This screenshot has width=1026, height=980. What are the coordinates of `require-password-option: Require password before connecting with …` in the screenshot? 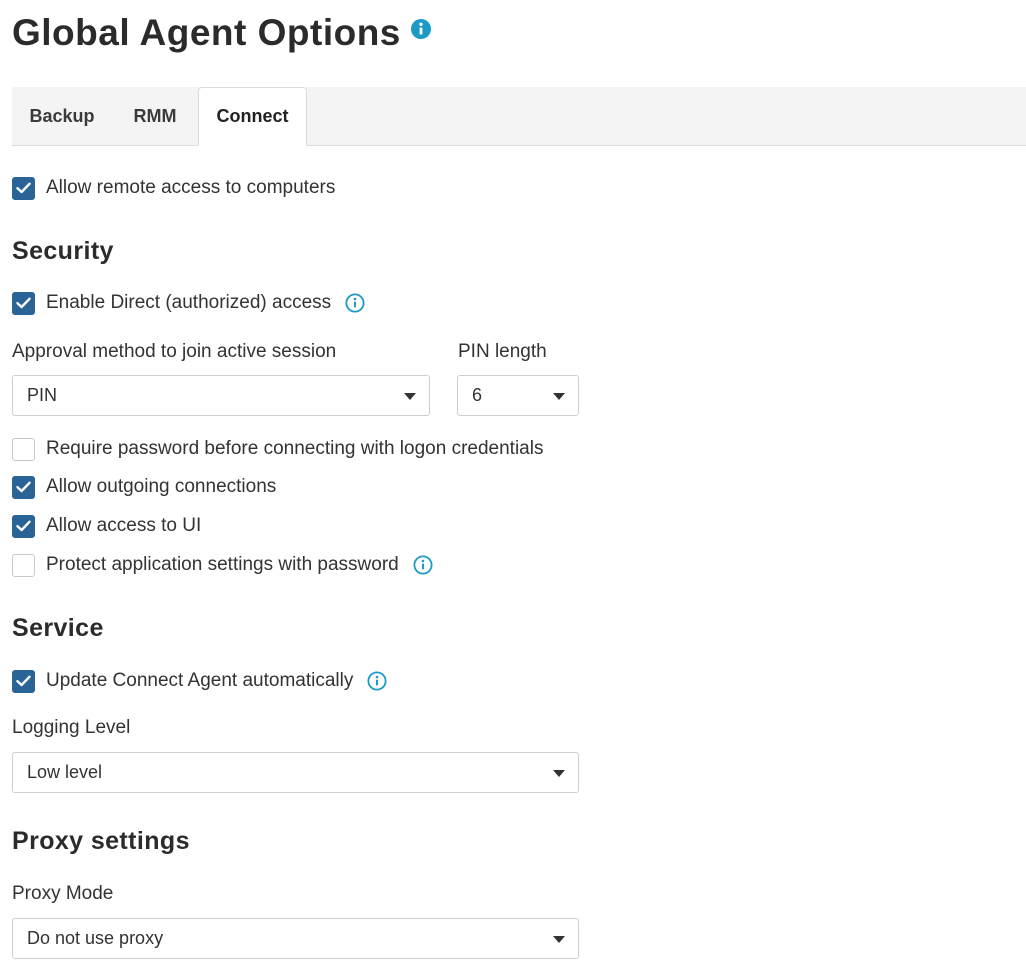 It's located at (277, 449).